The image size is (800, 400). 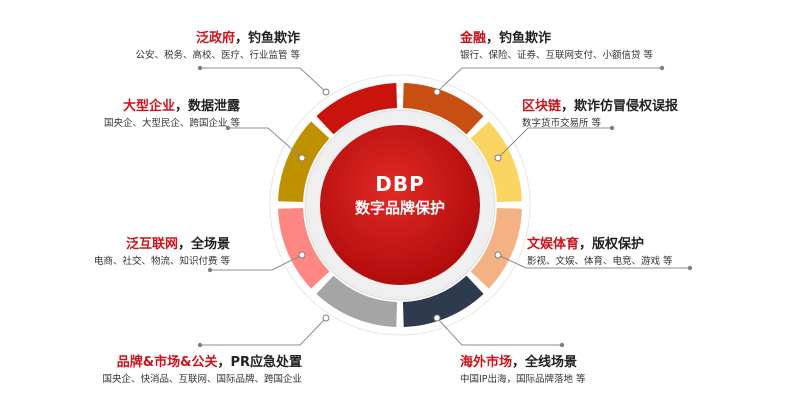 What do you see at coordinates (259, 362) in the screenshot?
I see `label-brand-rest: ，PR应急处置` at bounding box center [259, 362].